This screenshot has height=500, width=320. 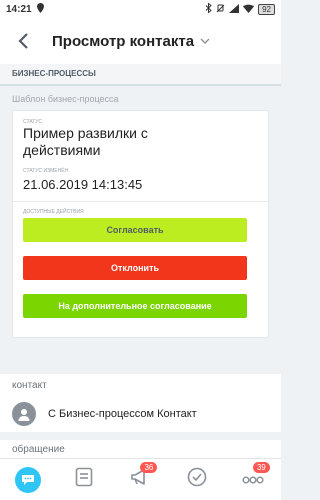 I want to click on card-divider, so click(x=140, y=201).